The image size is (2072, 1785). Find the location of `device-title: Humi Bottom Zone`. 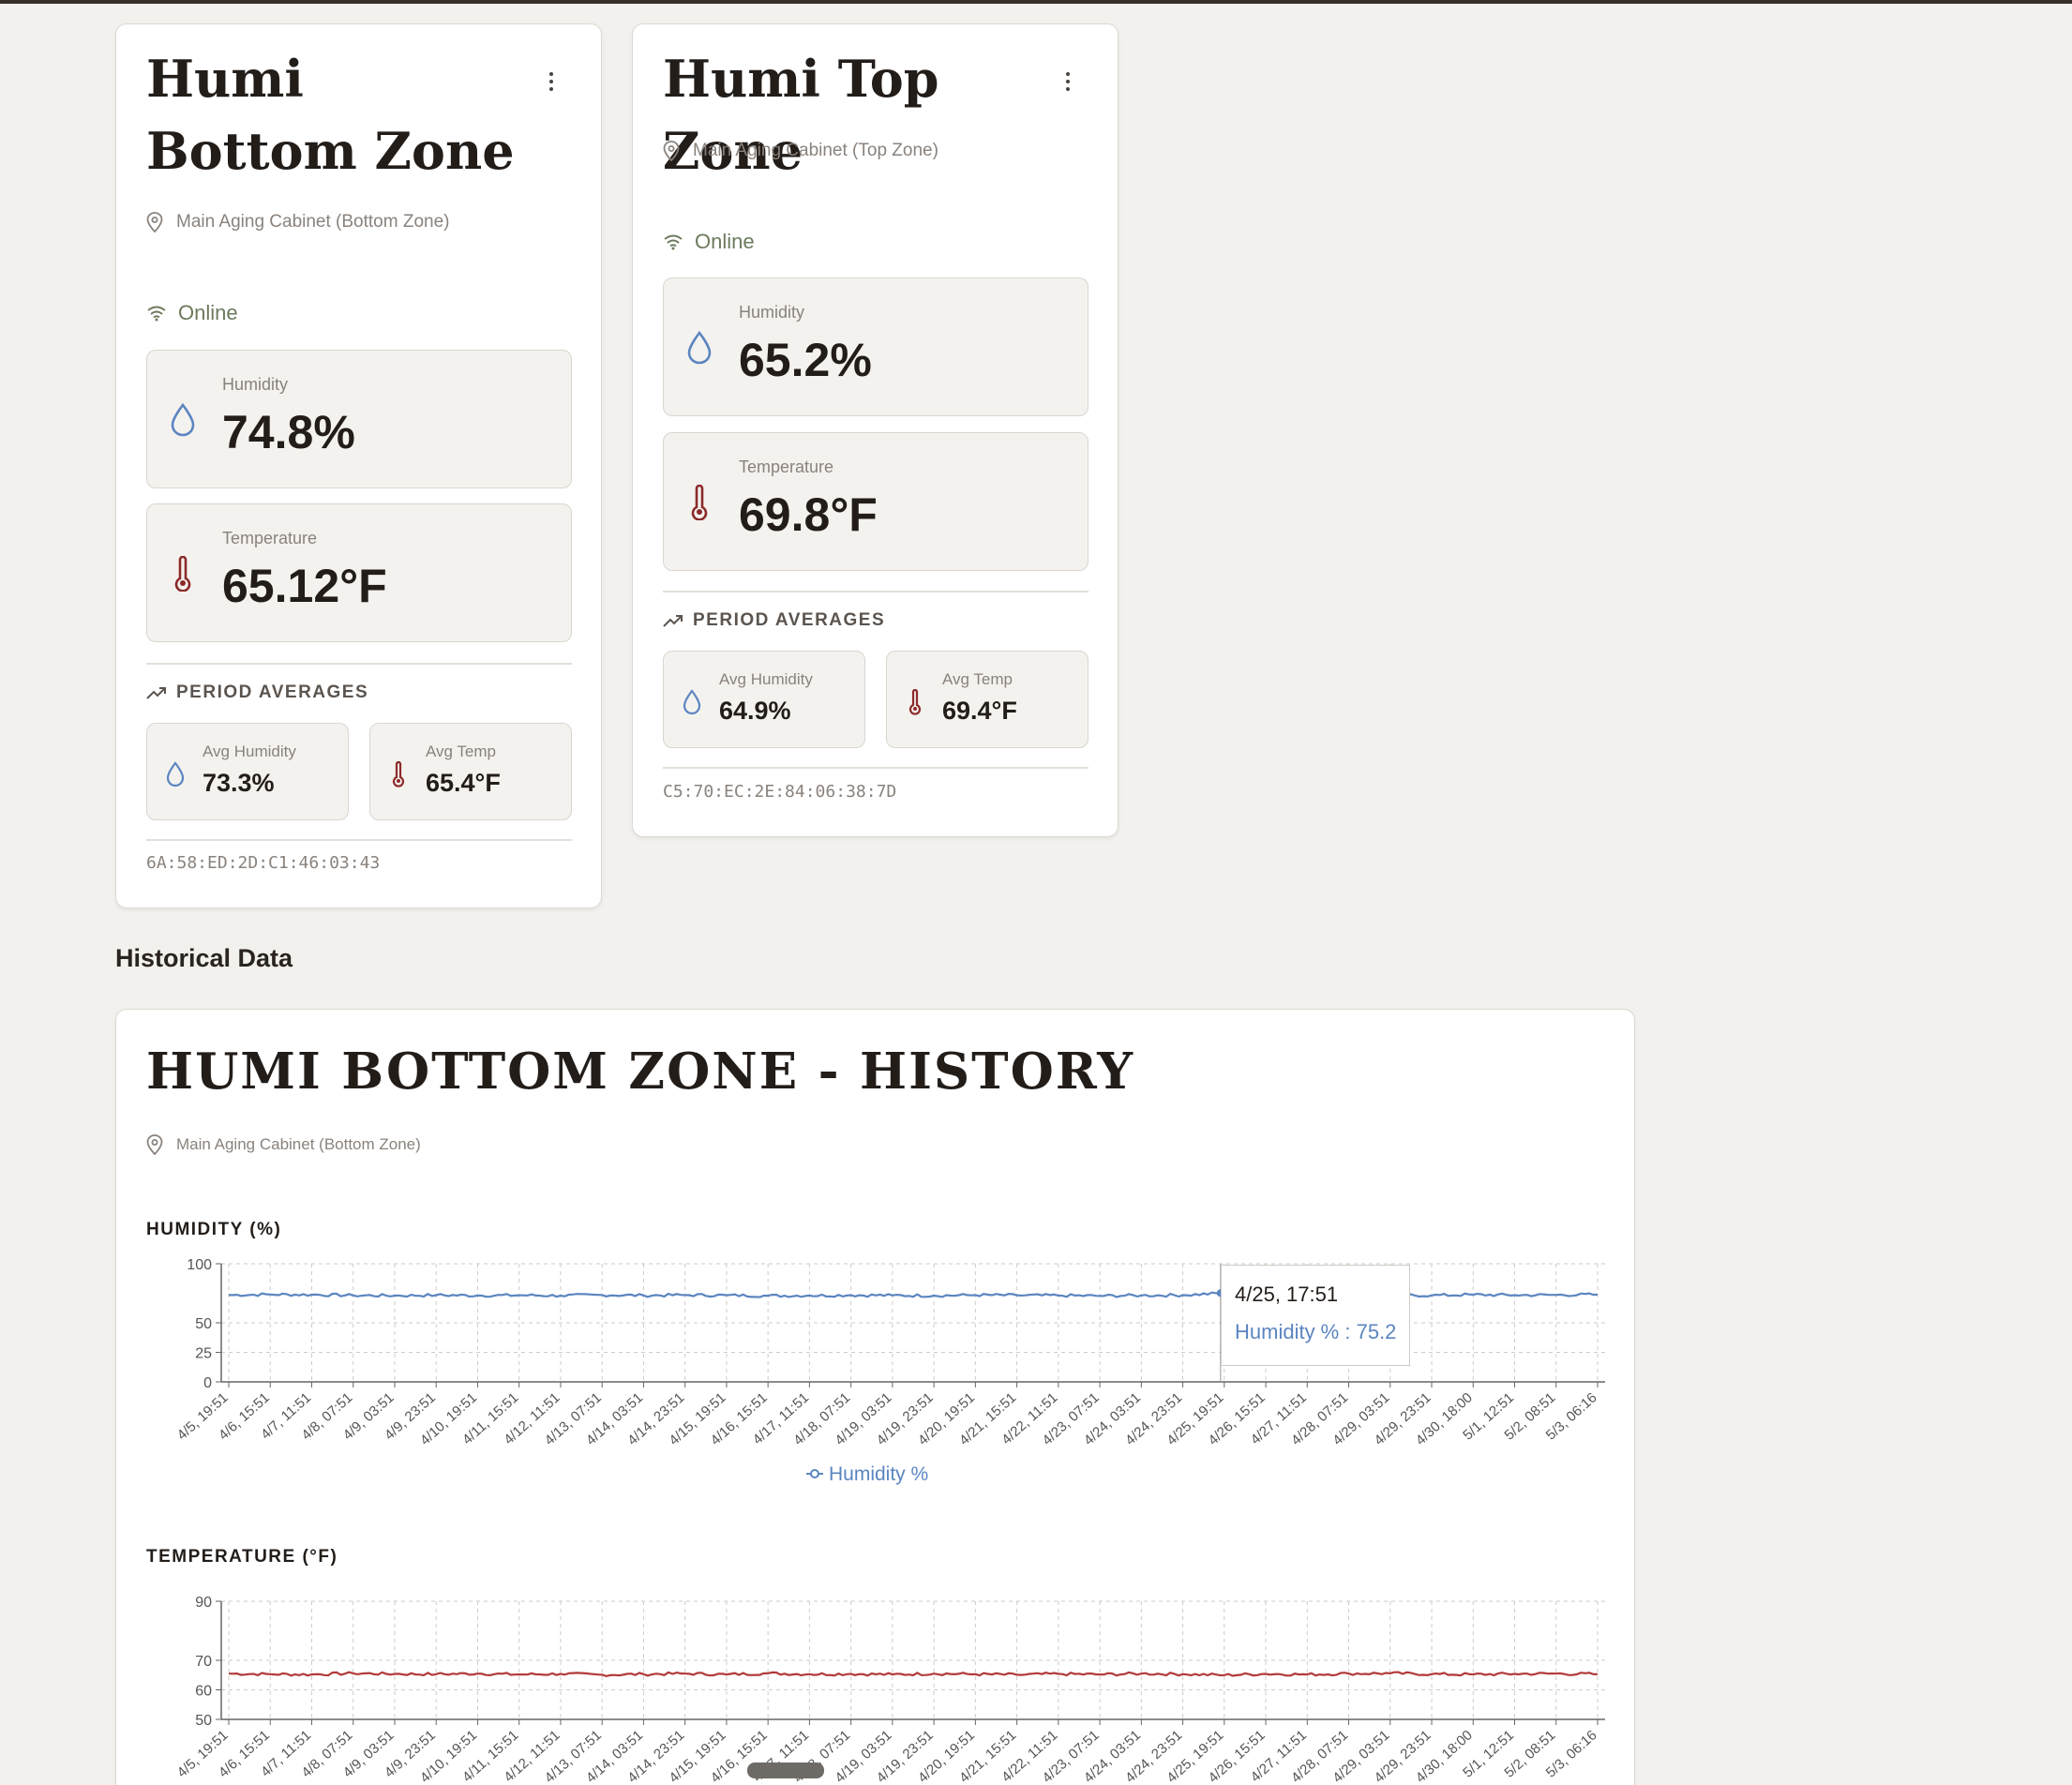

device-title: Humi Bottom Zone is located at coordinates (330, 115).